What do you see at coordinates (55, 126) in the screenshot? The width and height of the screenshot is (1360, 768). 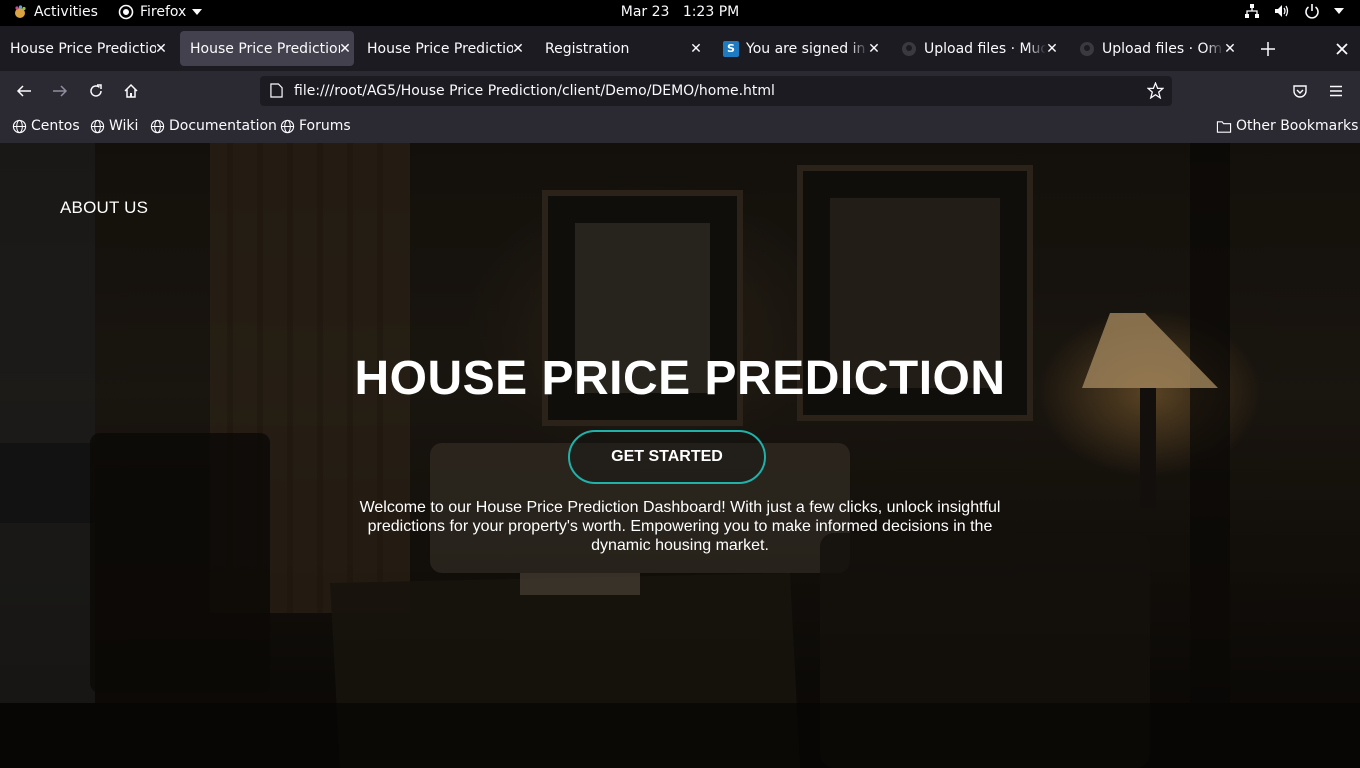 I see `bookmark-label: Centos` at bounding box center [55, 126].